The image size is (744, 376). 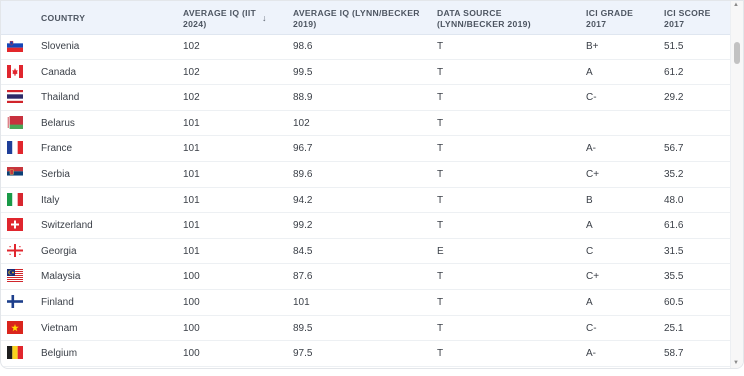 I want to click on cell-grade: B, so click(x=589, y=200).